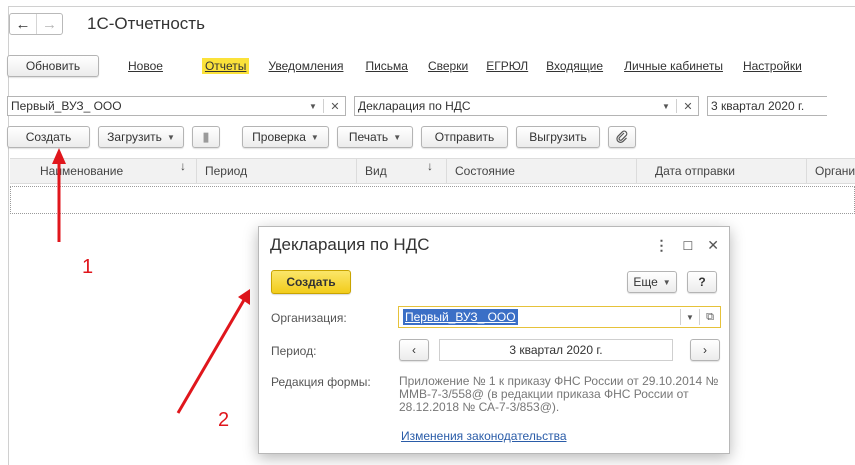 The width and height of the screenshot is (855, 465). I want to click on period-prev-button: ‹, so click(414, 350).